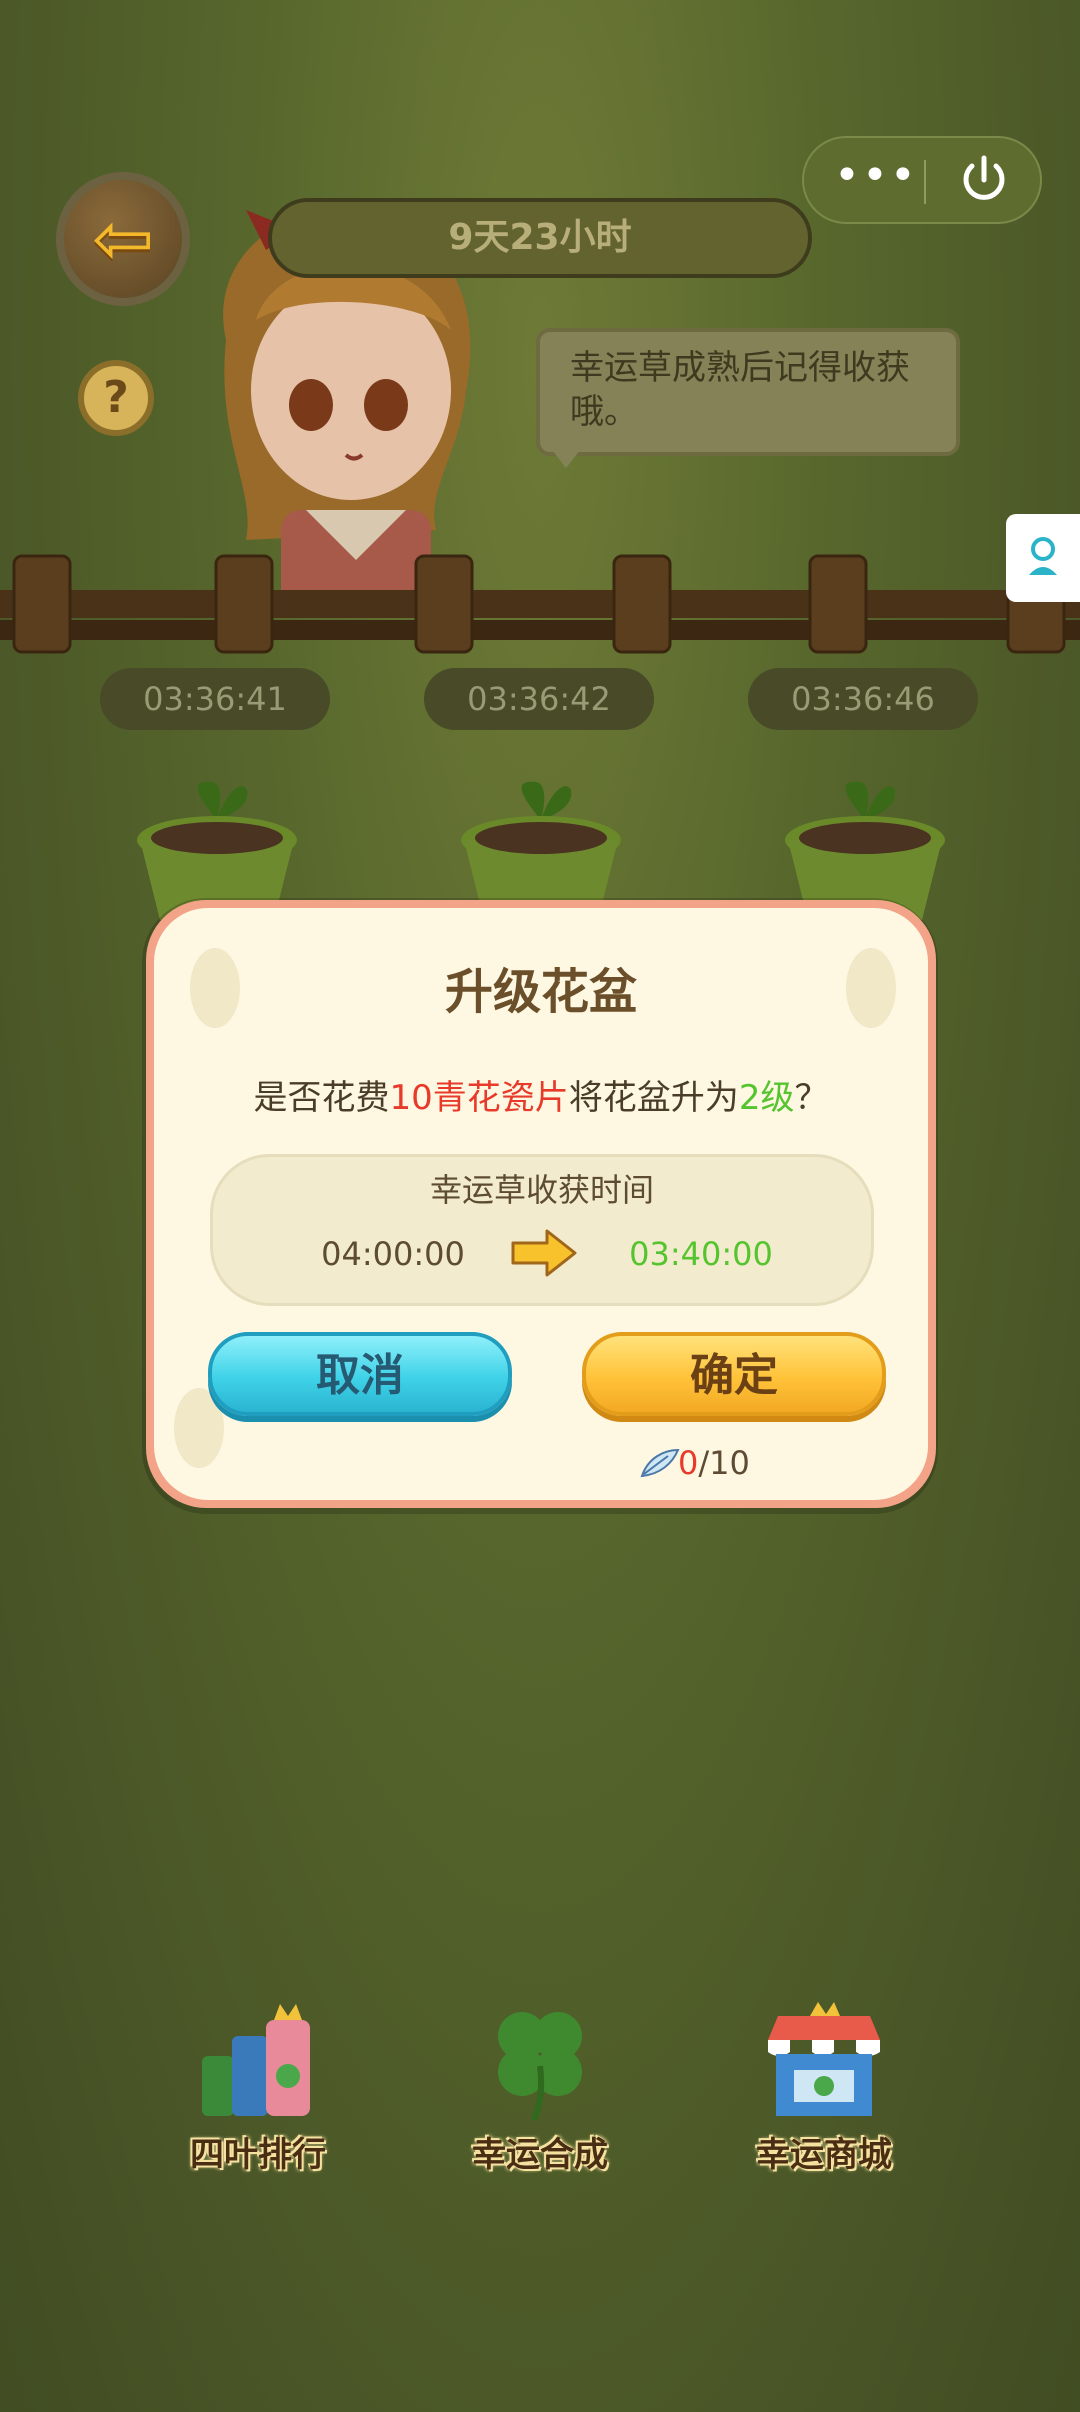 This screenshot has height=2412, width=1080. I want to click on pot-timer-2: 03:36:42, so click(539, 699).